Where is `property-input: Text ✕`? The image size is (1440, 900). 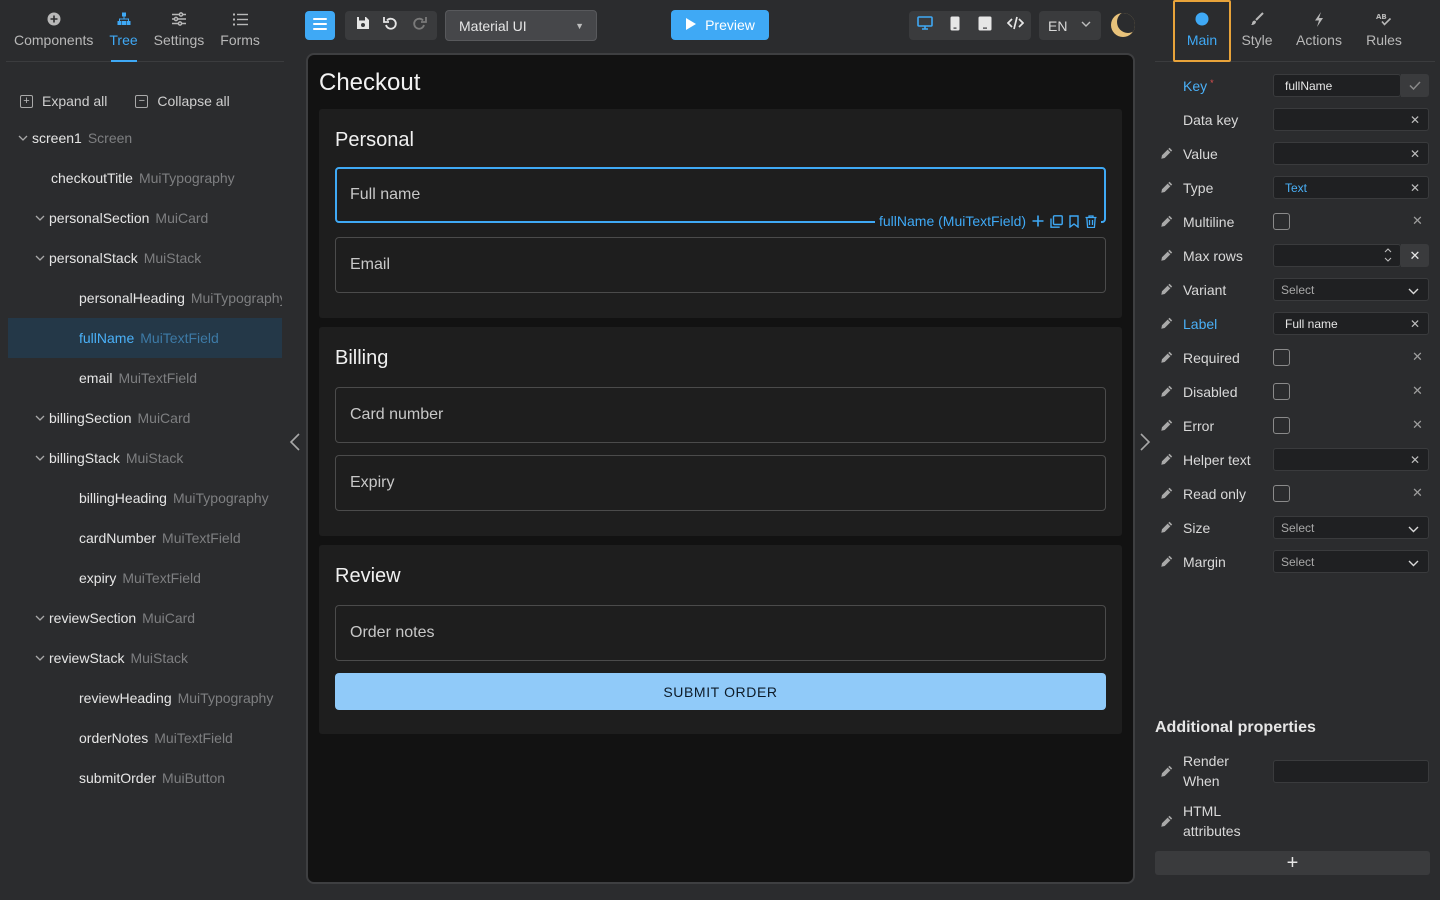 property-input: Text ✕ is located at coordinates (1351, 187).